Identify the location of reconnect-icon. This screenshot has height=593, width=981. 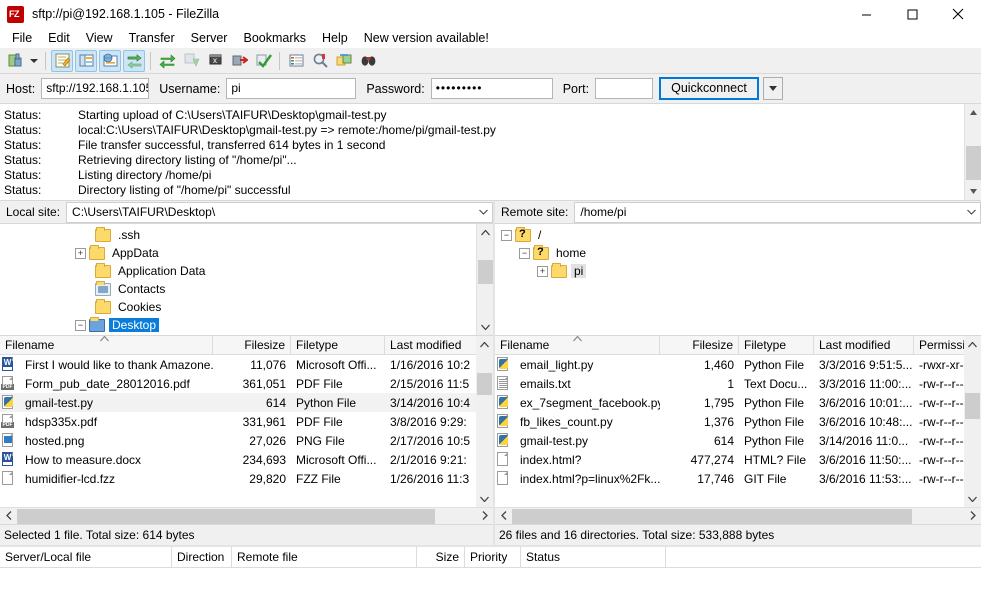
(263, 61).